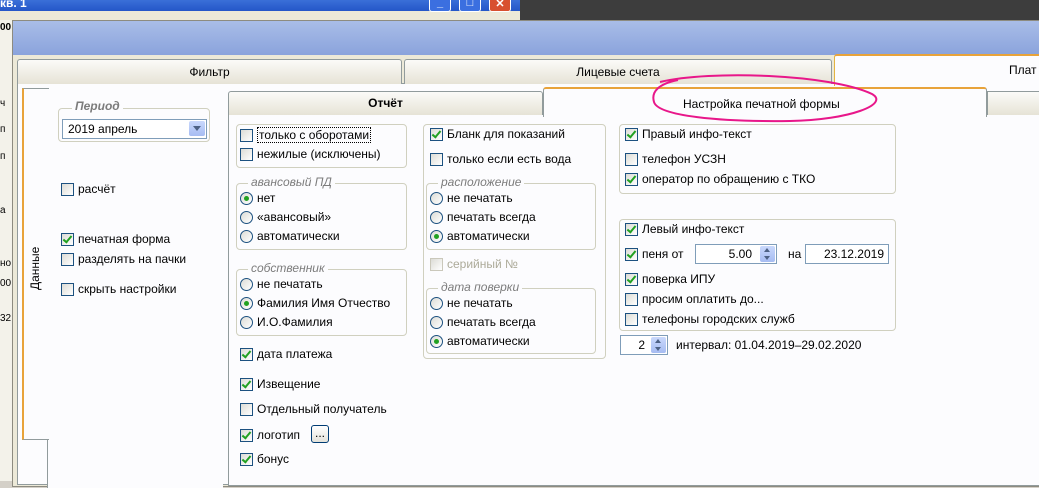 This screenshot has height=488, width=1039. Describe the element at coordinates (294, 217) in the screenshot. I see `advance-option-label: «авансовый»` at that location.